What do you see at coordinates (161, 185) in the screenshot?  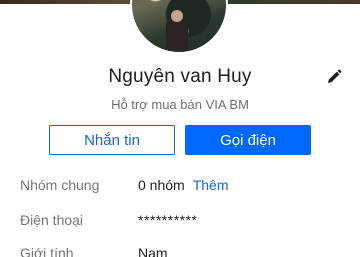 I see `groups-value: 0 nhóm` at bounding box center [161, 185].